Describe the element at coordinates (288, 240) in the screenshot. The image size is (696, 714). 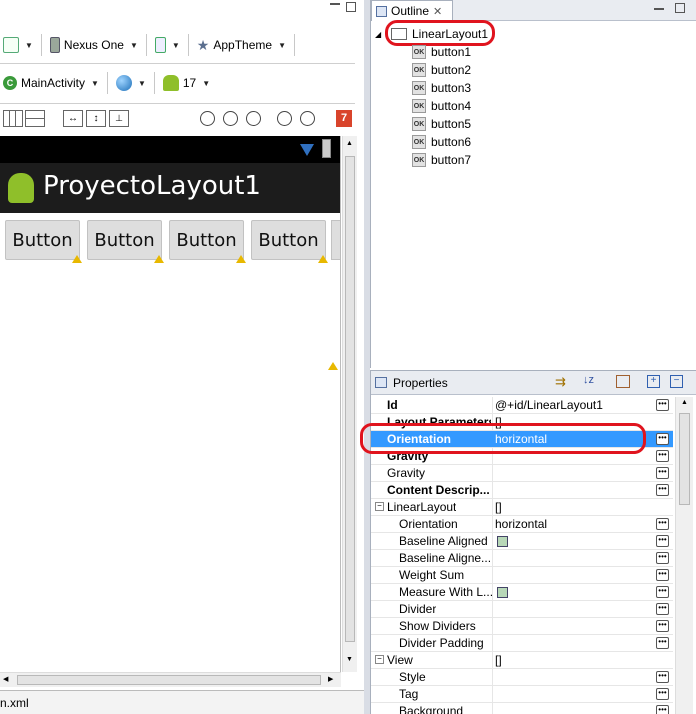
I see `preview-button-4: Button` at that location.